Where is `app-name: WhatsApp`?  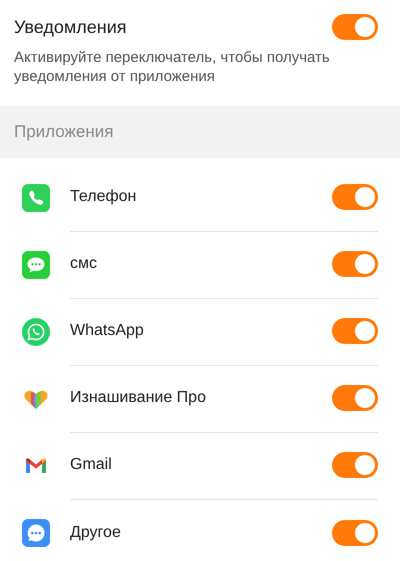 app-name: WhatsApp is located at coordinates (107, 331).